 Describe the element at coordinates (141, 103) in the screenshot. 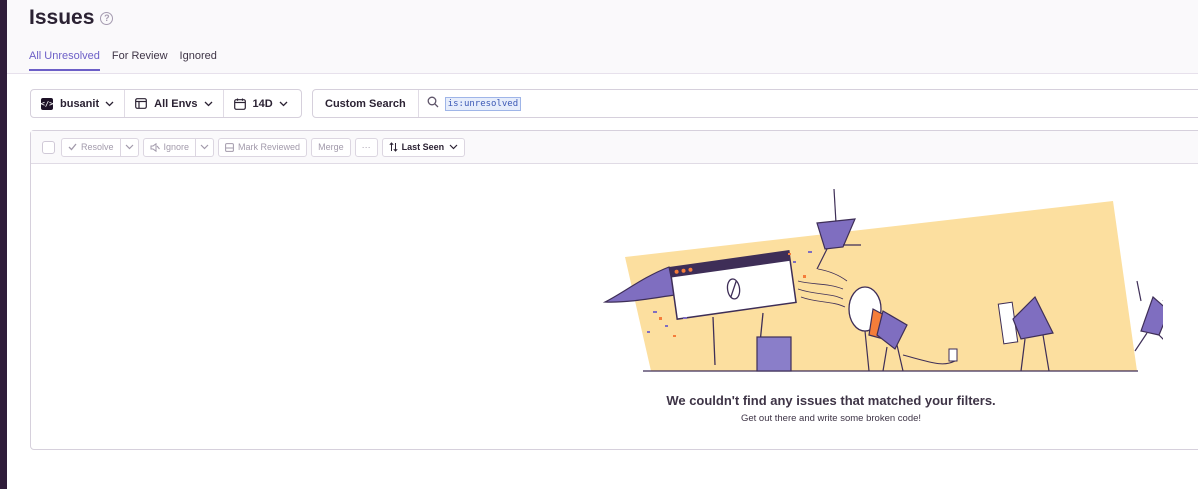

I see `window-icon` at that location.